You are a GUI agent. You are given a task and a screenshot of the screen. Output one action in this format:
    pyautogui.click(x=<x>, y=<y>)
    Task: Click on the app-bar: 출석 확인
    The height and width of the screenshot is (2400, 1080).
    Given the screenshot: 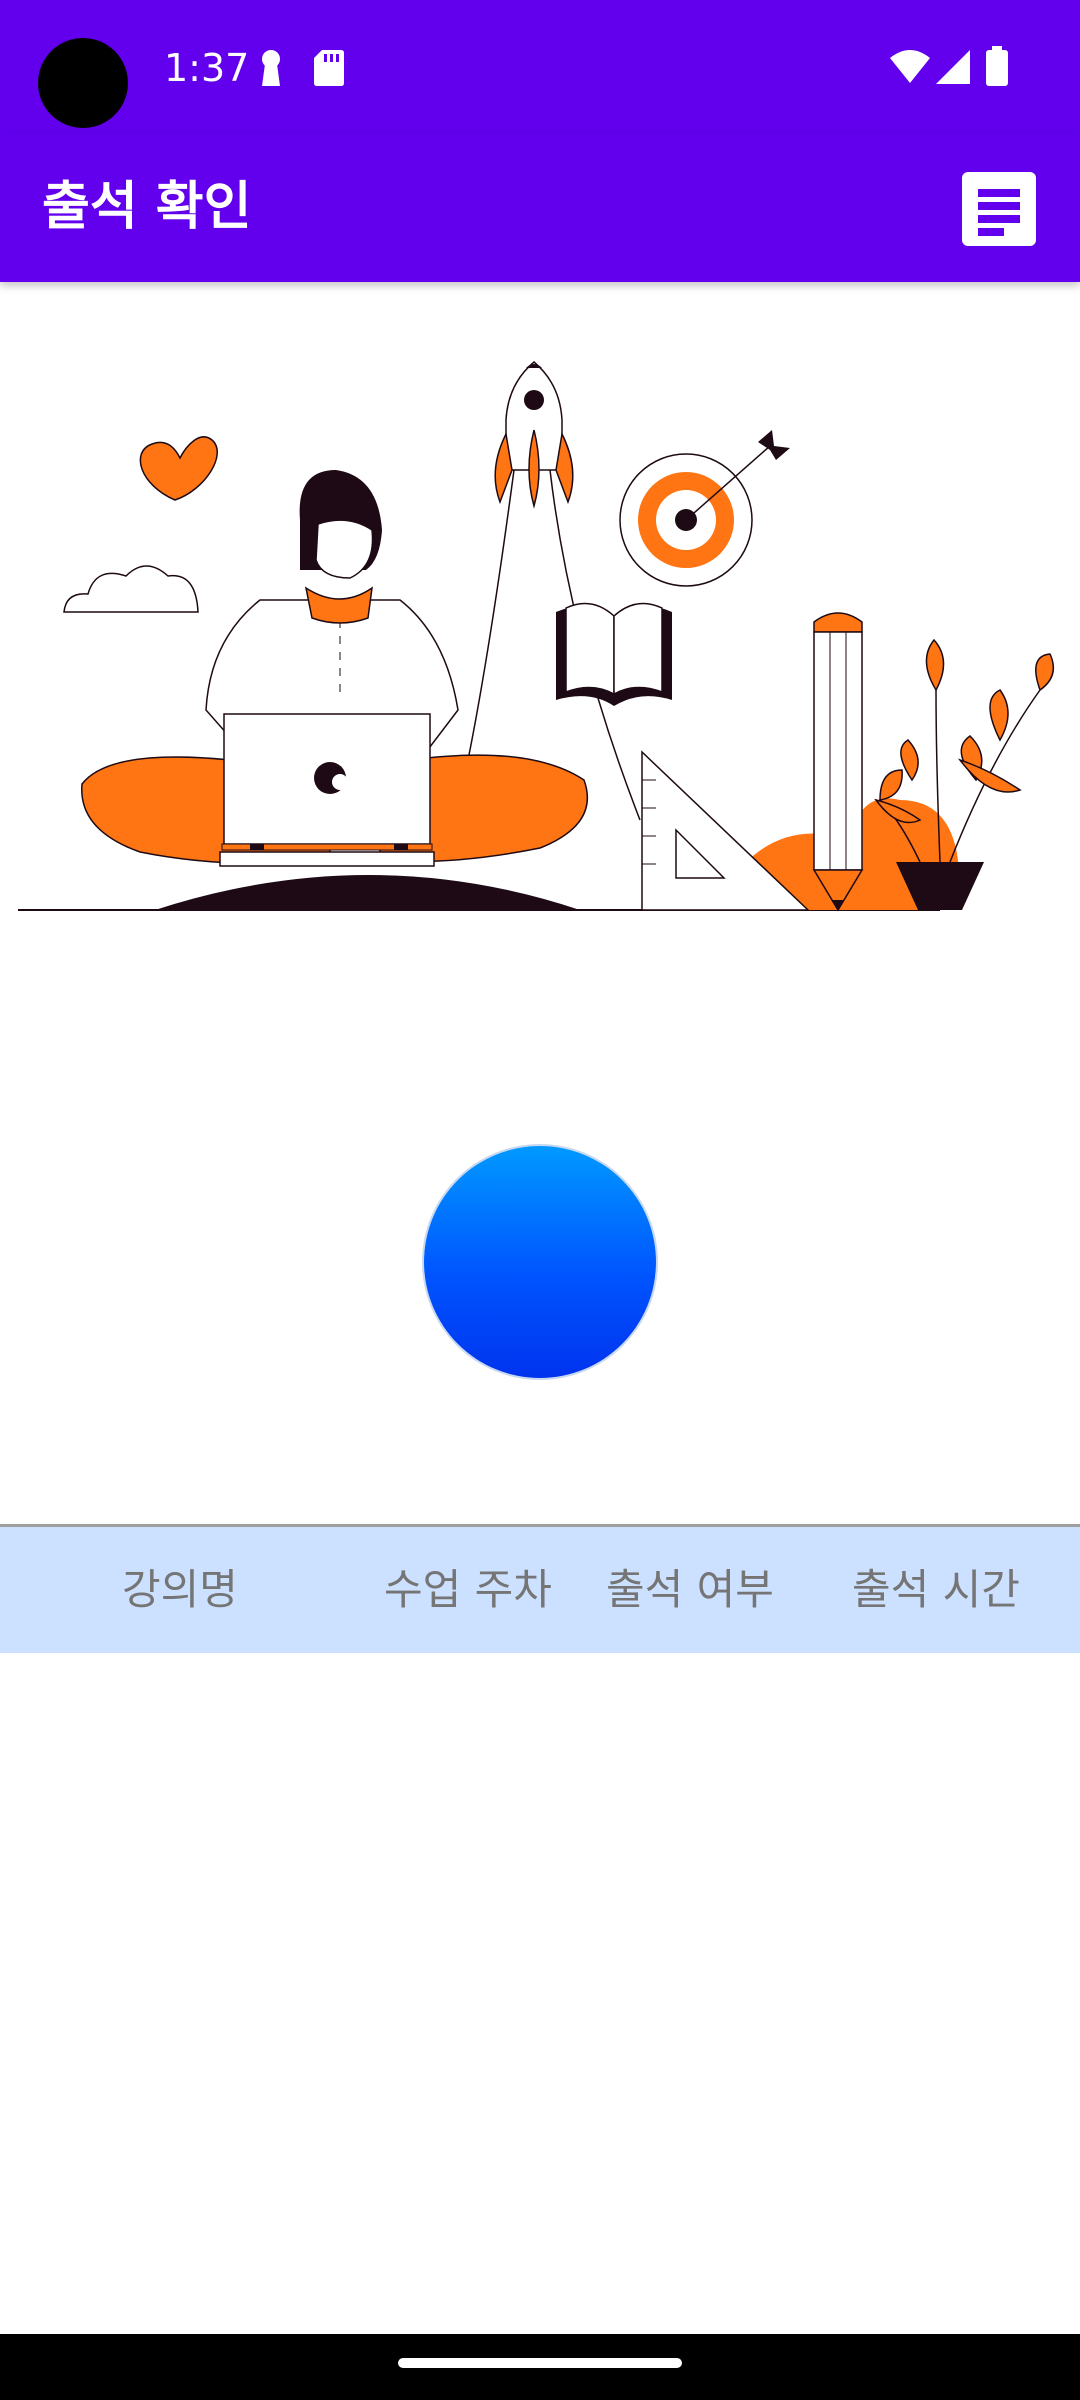 What is the action you would take?
    pyautogui.click(x=540, y=208)
    